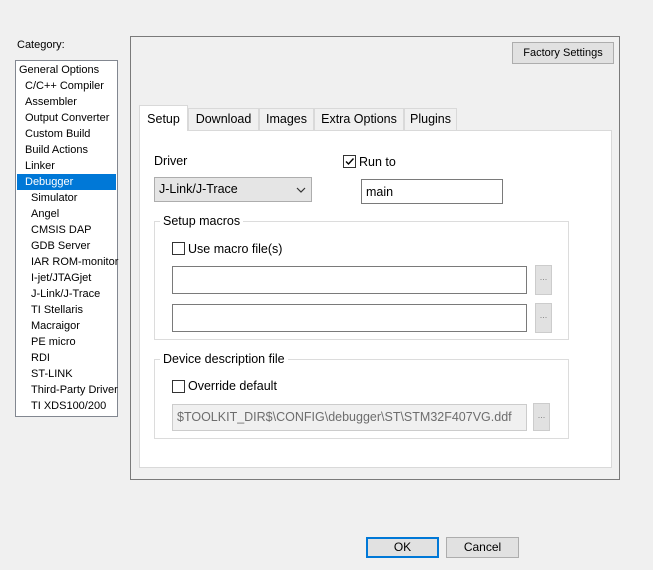  Describe the element at coordinates (66, 182) in the screenshot. I see `category-item: Debugger` at that location.